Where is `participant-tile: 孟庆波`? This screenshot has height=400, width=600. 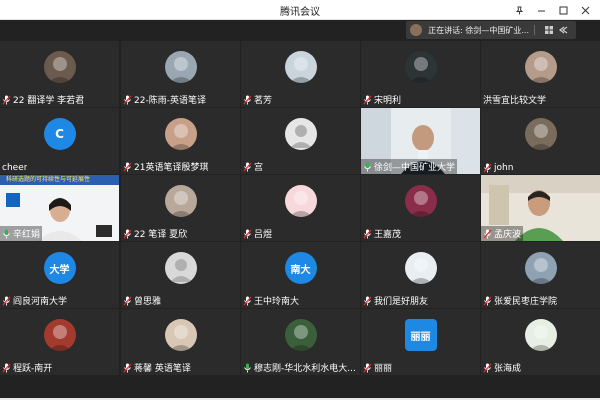
participant-tile: 孟庆波 is located at coordinates (540, 208).